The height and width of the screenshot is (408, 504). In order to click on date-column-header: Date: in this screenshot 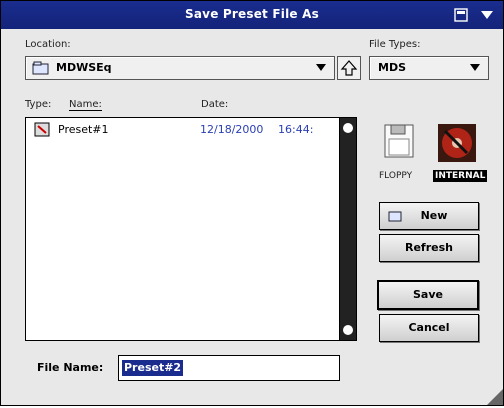, I will do `click(214, 104)`.